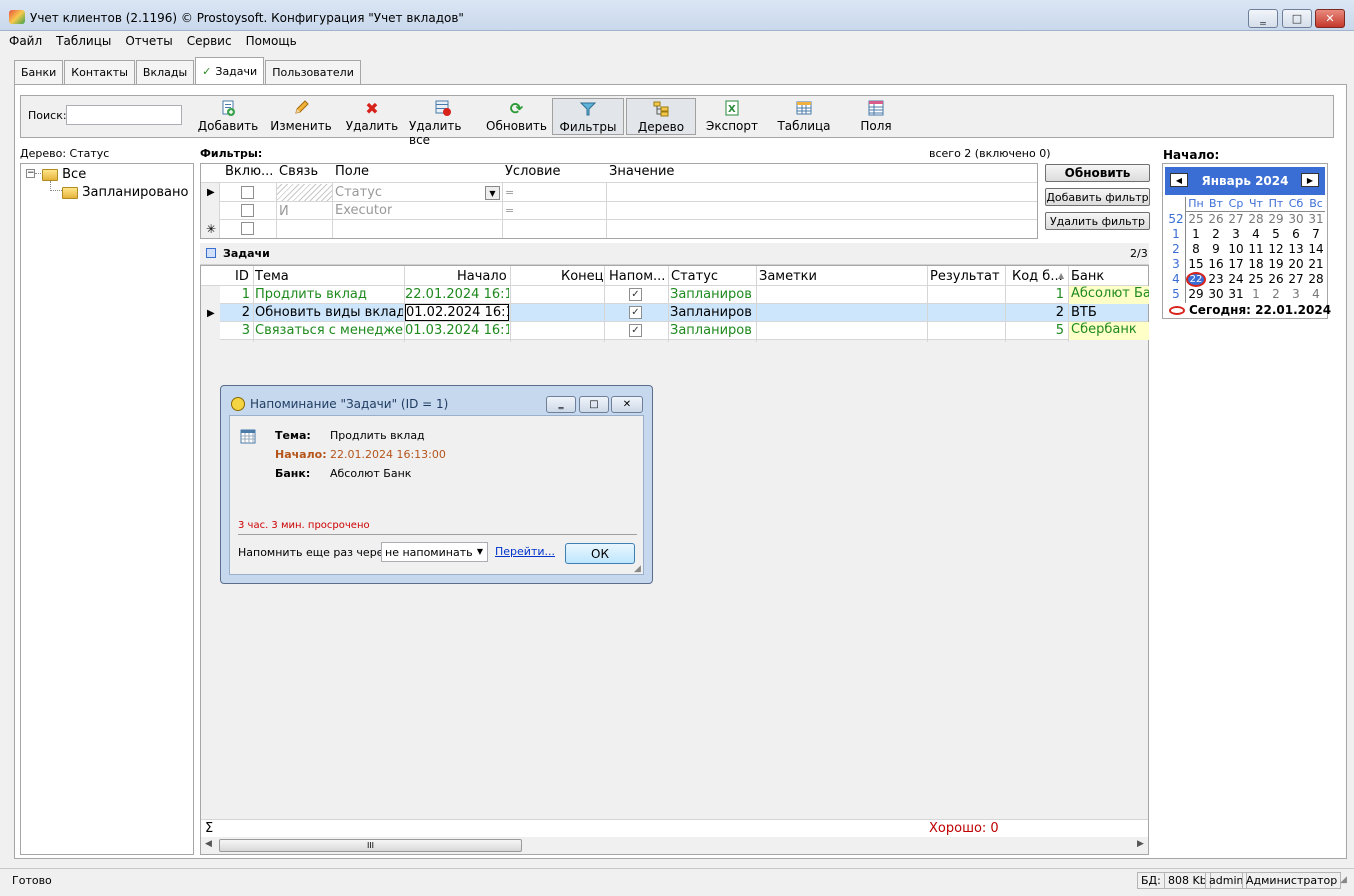 Image resolution: width=1354 pixels, height=896 pixels. What do you see at coordinates (301, 116) in the screenshot?
I see `edit-button: Изменить` at bounding box center [301, 116].